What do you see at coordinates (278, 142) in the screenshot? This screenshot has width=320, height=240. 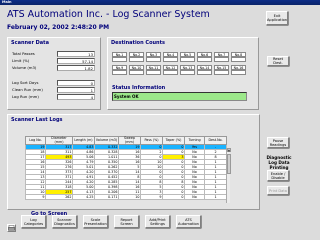 I see `pause-readings-button: Pause Readings` at bounding box center [278, 142].